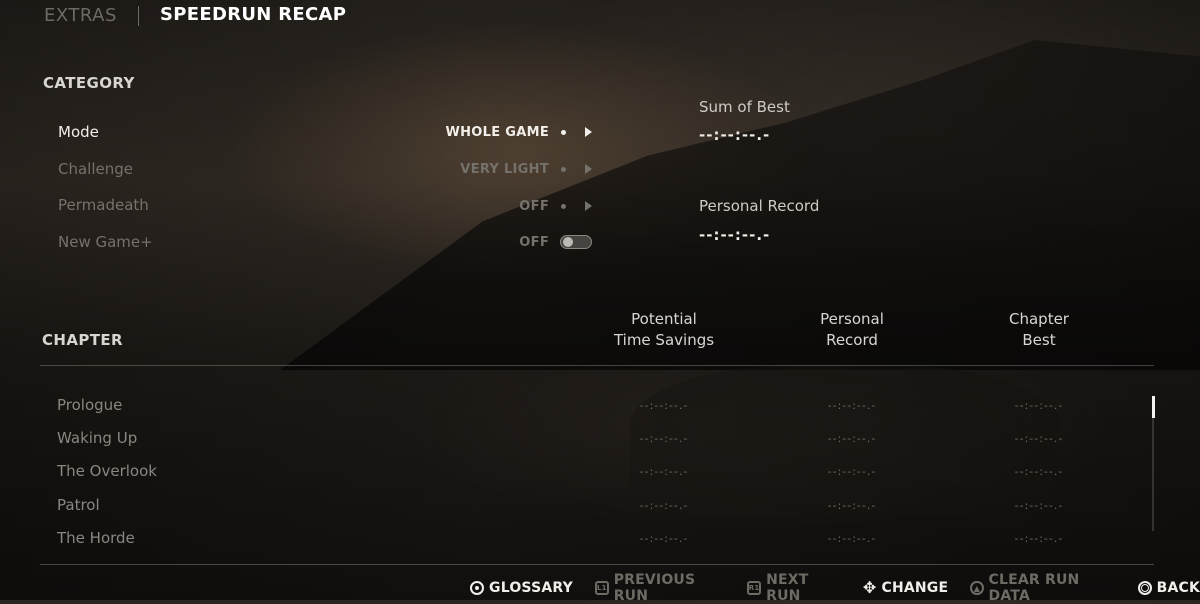 The width and height of the screenshot is (1200, 604). Describe the element at coordinates (568, 242) in the screenshot. I see `toggle-knob` at that location.